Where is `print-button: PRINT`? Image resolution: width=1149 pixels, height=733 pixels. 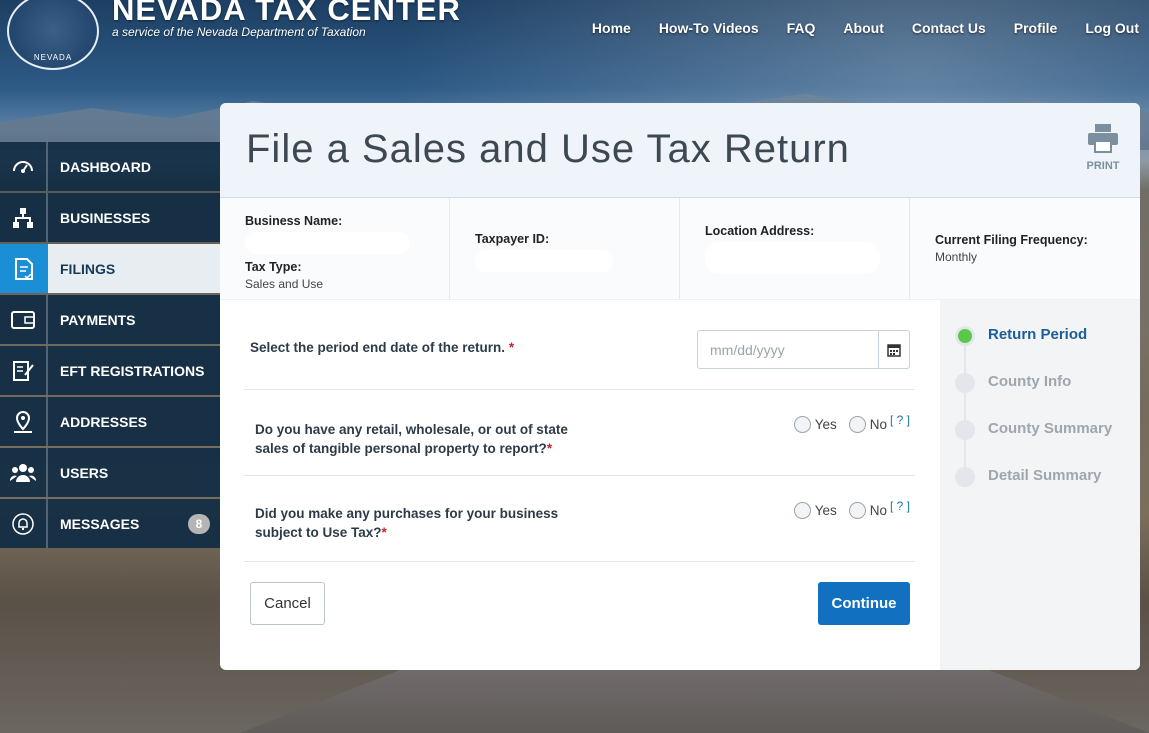 print-button: PRINT is located at coordinates (1103, 147).